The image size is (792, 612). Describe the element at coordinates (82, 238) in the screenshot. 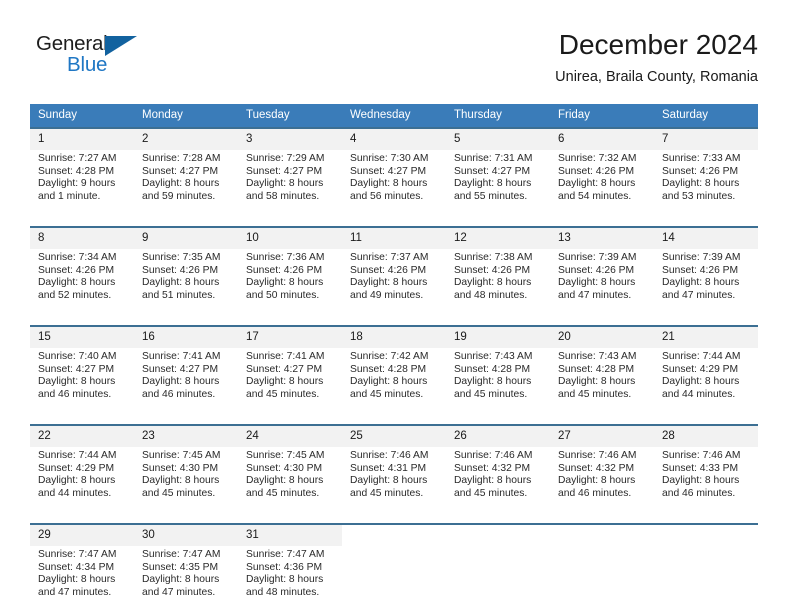

I see `day-number: 8` at that location.